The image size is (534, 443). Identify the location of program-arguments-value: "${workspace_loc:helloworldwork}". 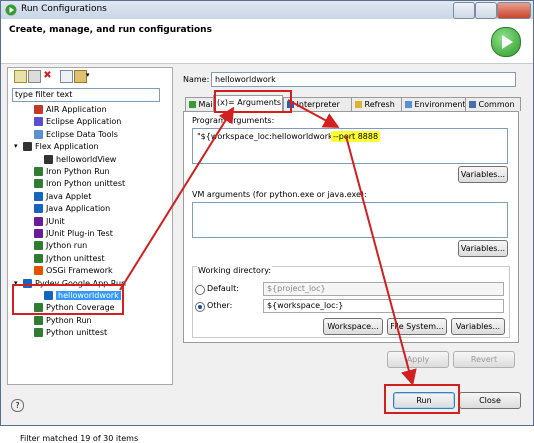
(269, 136).